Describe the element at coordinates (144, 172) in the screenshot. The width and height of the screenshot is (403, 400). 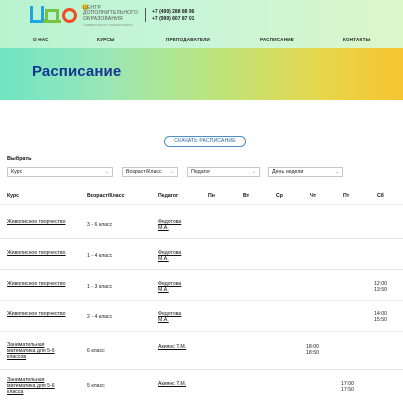
I see `age-select-value: Возраст/Класс` at that location.